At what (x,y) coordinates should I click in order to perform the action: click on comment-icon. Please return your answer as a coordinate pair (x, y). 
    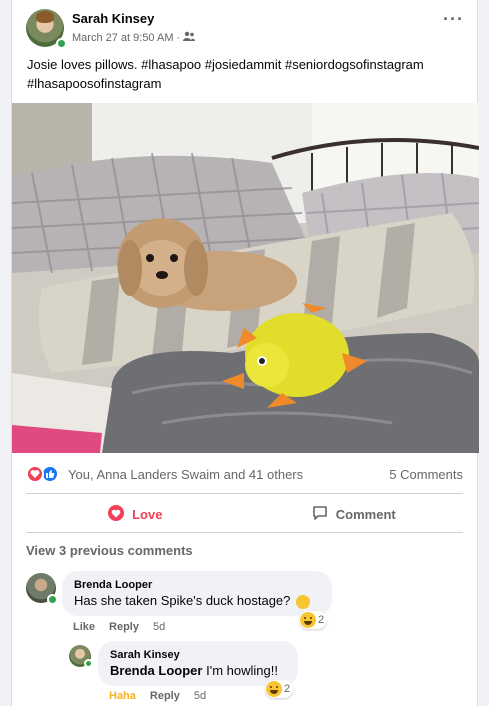
    Looking at the image, I should click on (320, 514).